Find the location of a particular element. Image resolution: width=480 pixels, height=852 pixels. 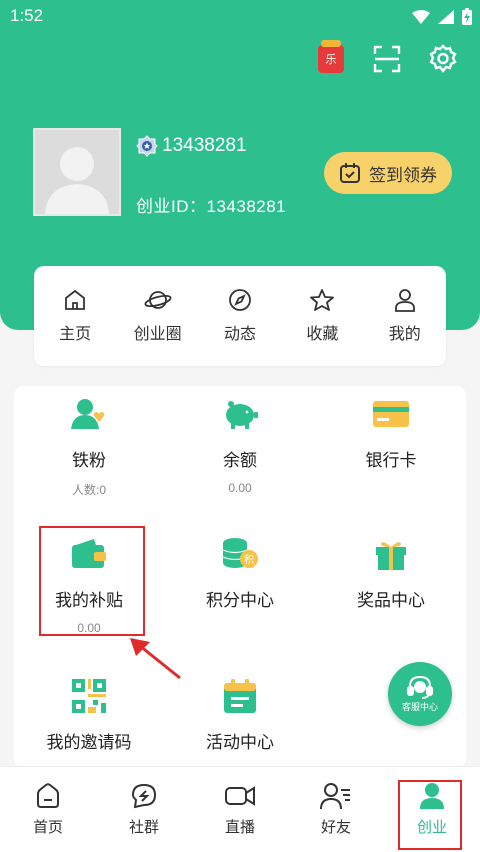

grid-item-fans: 铁粉 人数:0 is located at coordinates (89, 446).